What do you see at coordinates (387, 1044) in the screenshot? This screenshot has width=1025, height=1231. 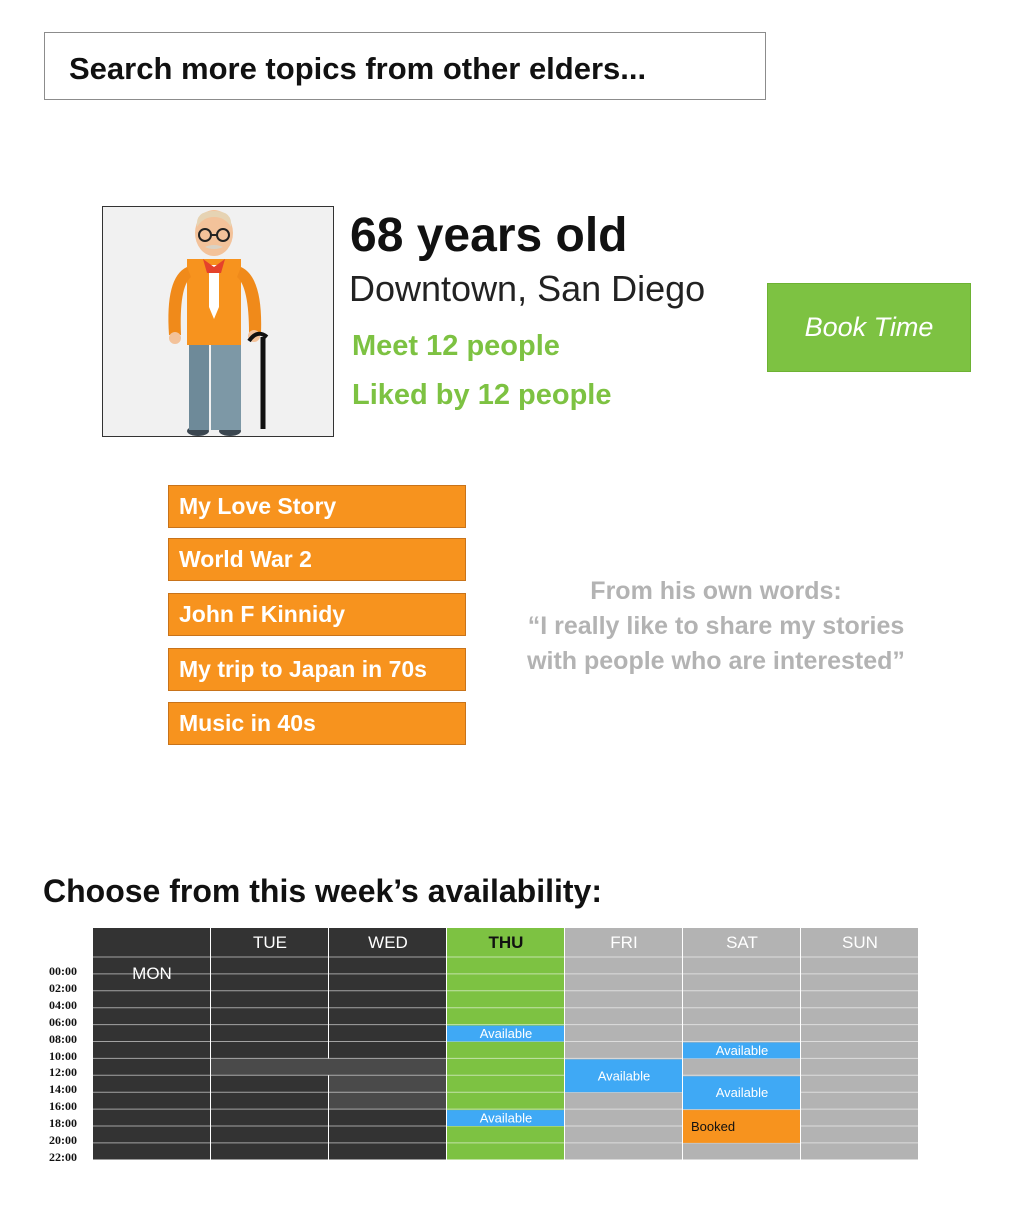 I see `day-column-wed` at bounding box center [387, 1044].